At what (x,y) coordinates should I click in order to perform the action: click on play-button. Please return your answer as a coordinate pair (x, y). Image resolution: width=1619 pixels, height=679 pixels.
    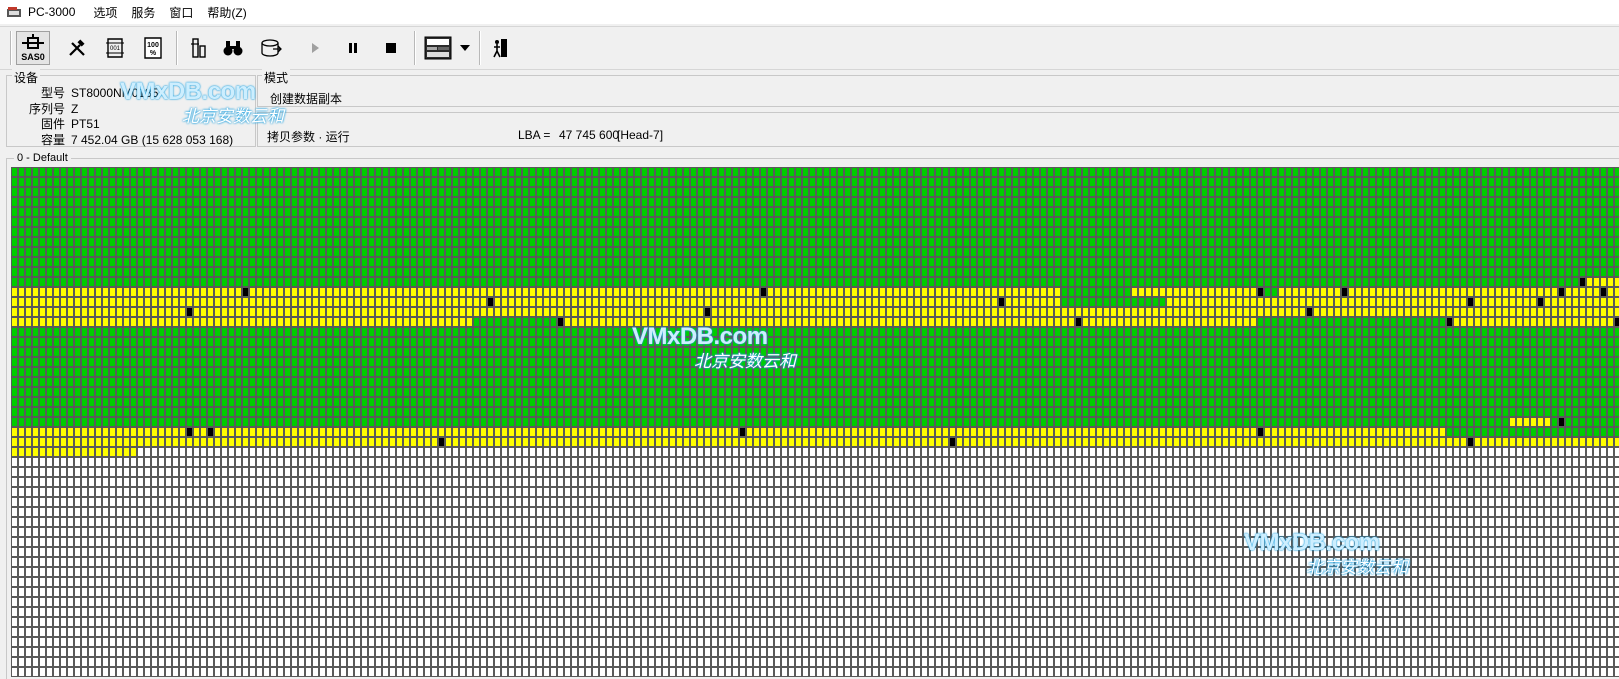
    Looking at the image, I should click on (315, 48).